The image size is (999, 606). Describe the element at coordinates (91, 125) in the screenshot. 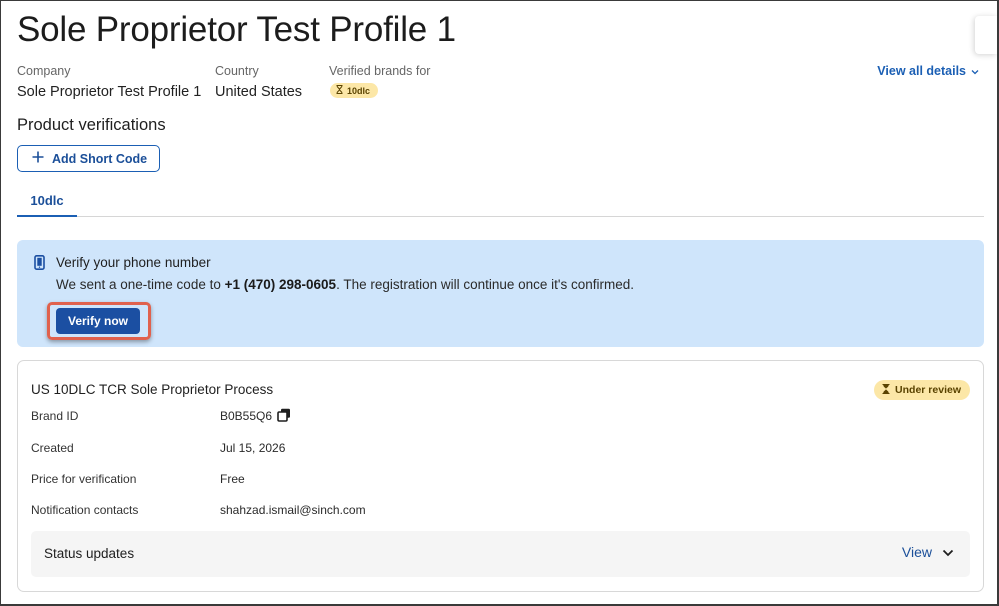

I see `product-verifications-heading: Product verifications` at that location.